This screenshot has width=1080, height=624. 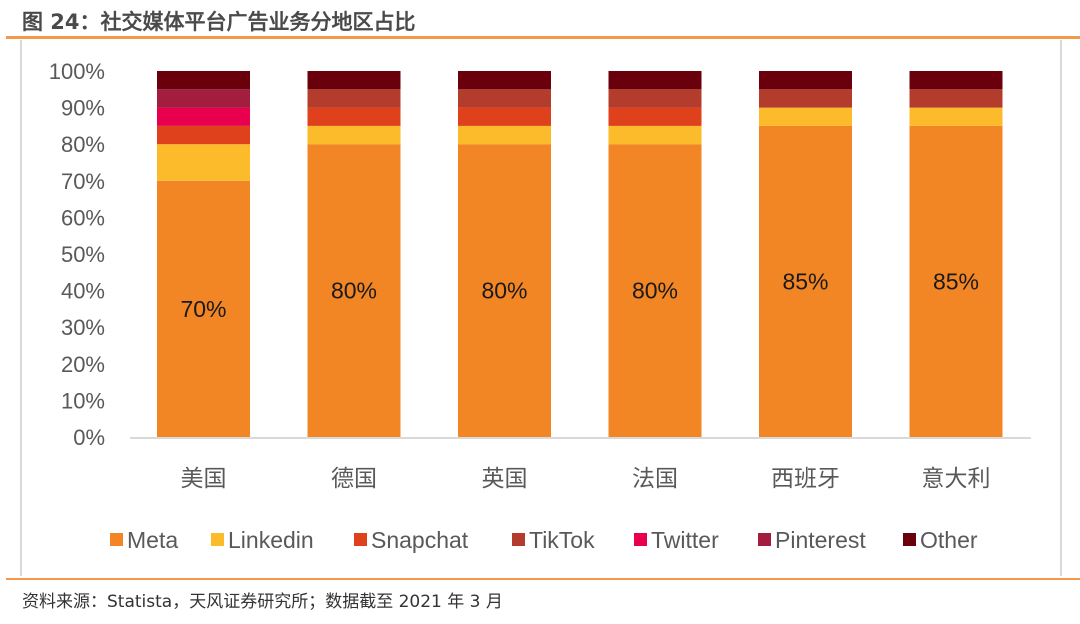 What do you see at coordinates (271, 540) in the screenshot?
I see `legend-label: Linkedin` at bounding box center [271, 540].